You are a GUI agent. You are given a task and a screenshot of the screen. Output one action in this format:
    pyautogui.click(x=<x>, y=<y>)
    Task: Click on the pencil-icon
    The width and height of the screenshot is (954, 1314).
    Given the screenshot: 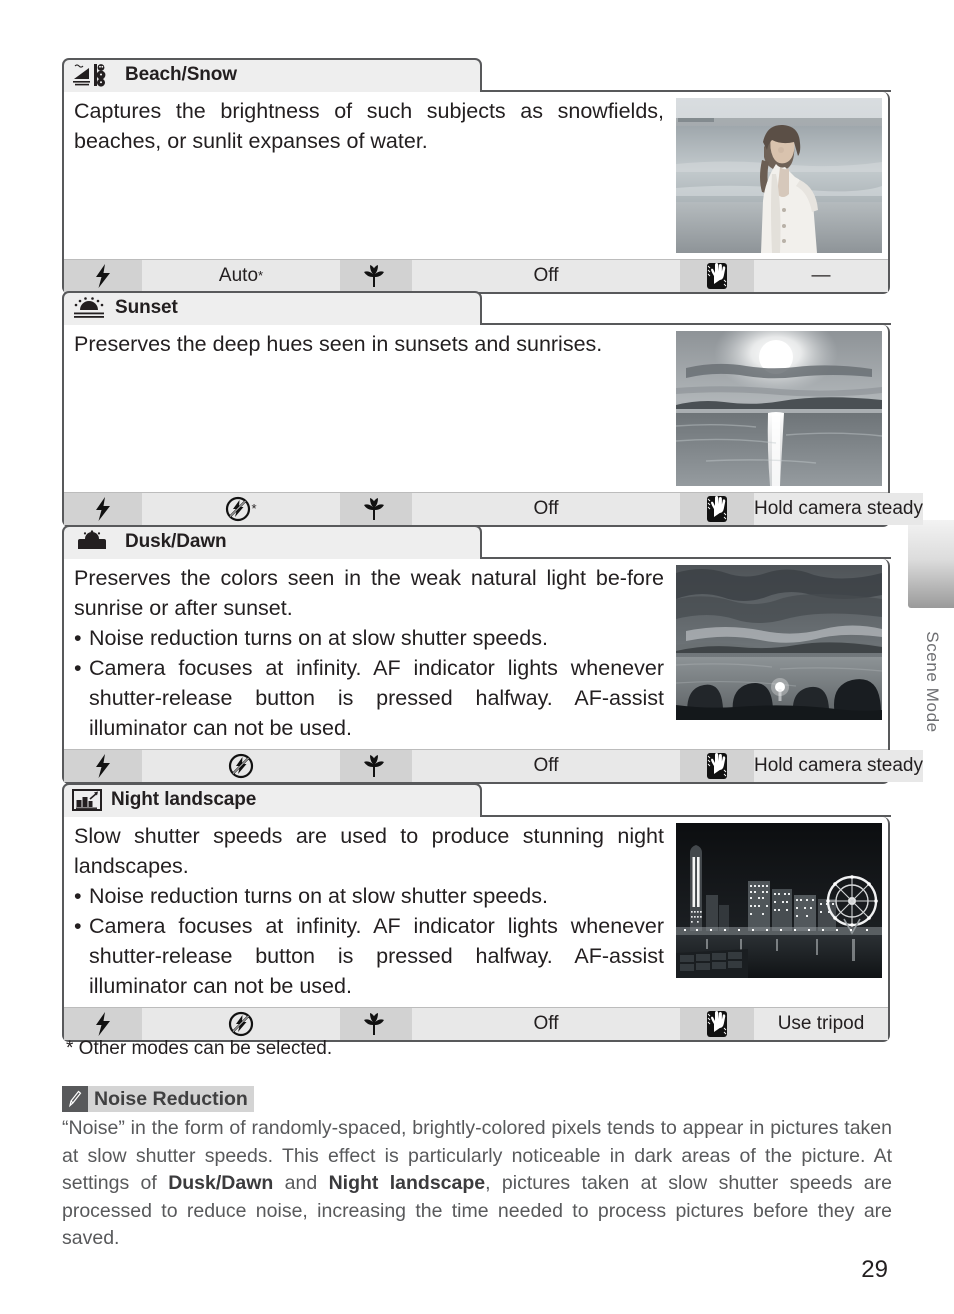 What is the action you would take?
    pyautogui.click(x=75, y=1099)
    